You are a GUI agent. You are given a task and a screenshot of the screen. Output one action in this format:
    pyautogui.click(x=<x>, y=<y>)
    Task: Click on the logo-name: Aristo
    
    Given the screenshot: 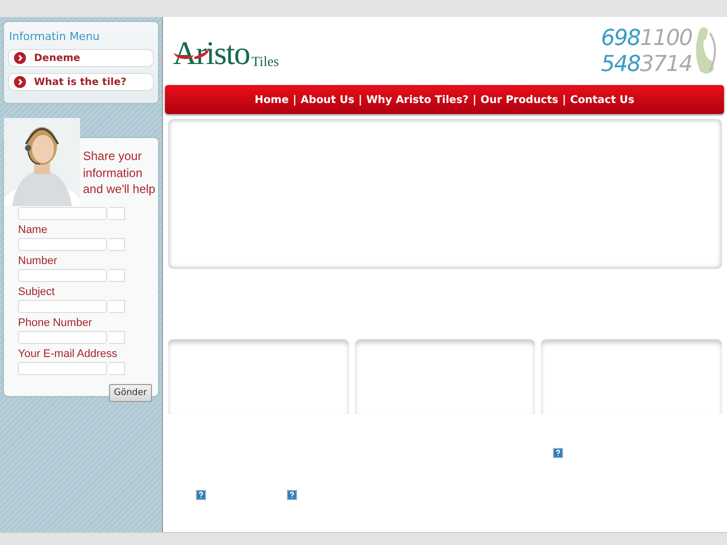 What is the action you would take?
    pyautogui.click(x=211, y=54)
    